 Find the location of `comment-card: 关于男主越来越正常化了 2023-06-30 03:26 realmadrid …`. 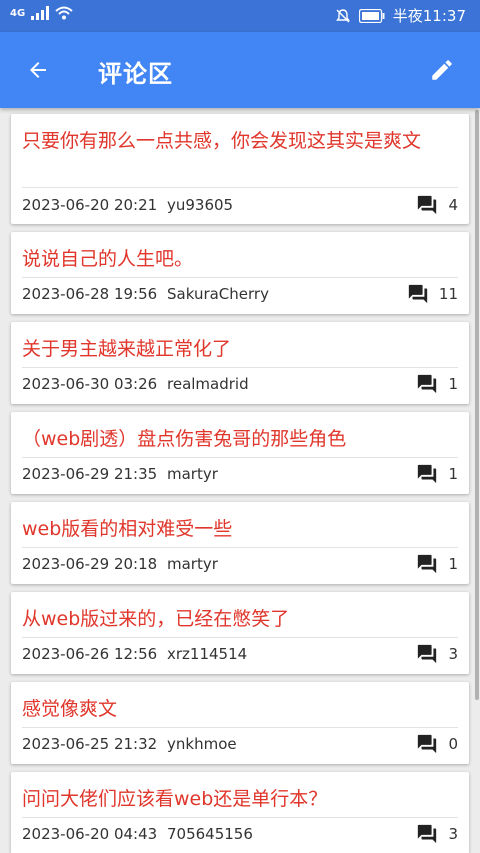

comment-card: 关于男主越来越正常化了 2023-06-30 03:26 realmadrid … is located at coordinates (240, 363).